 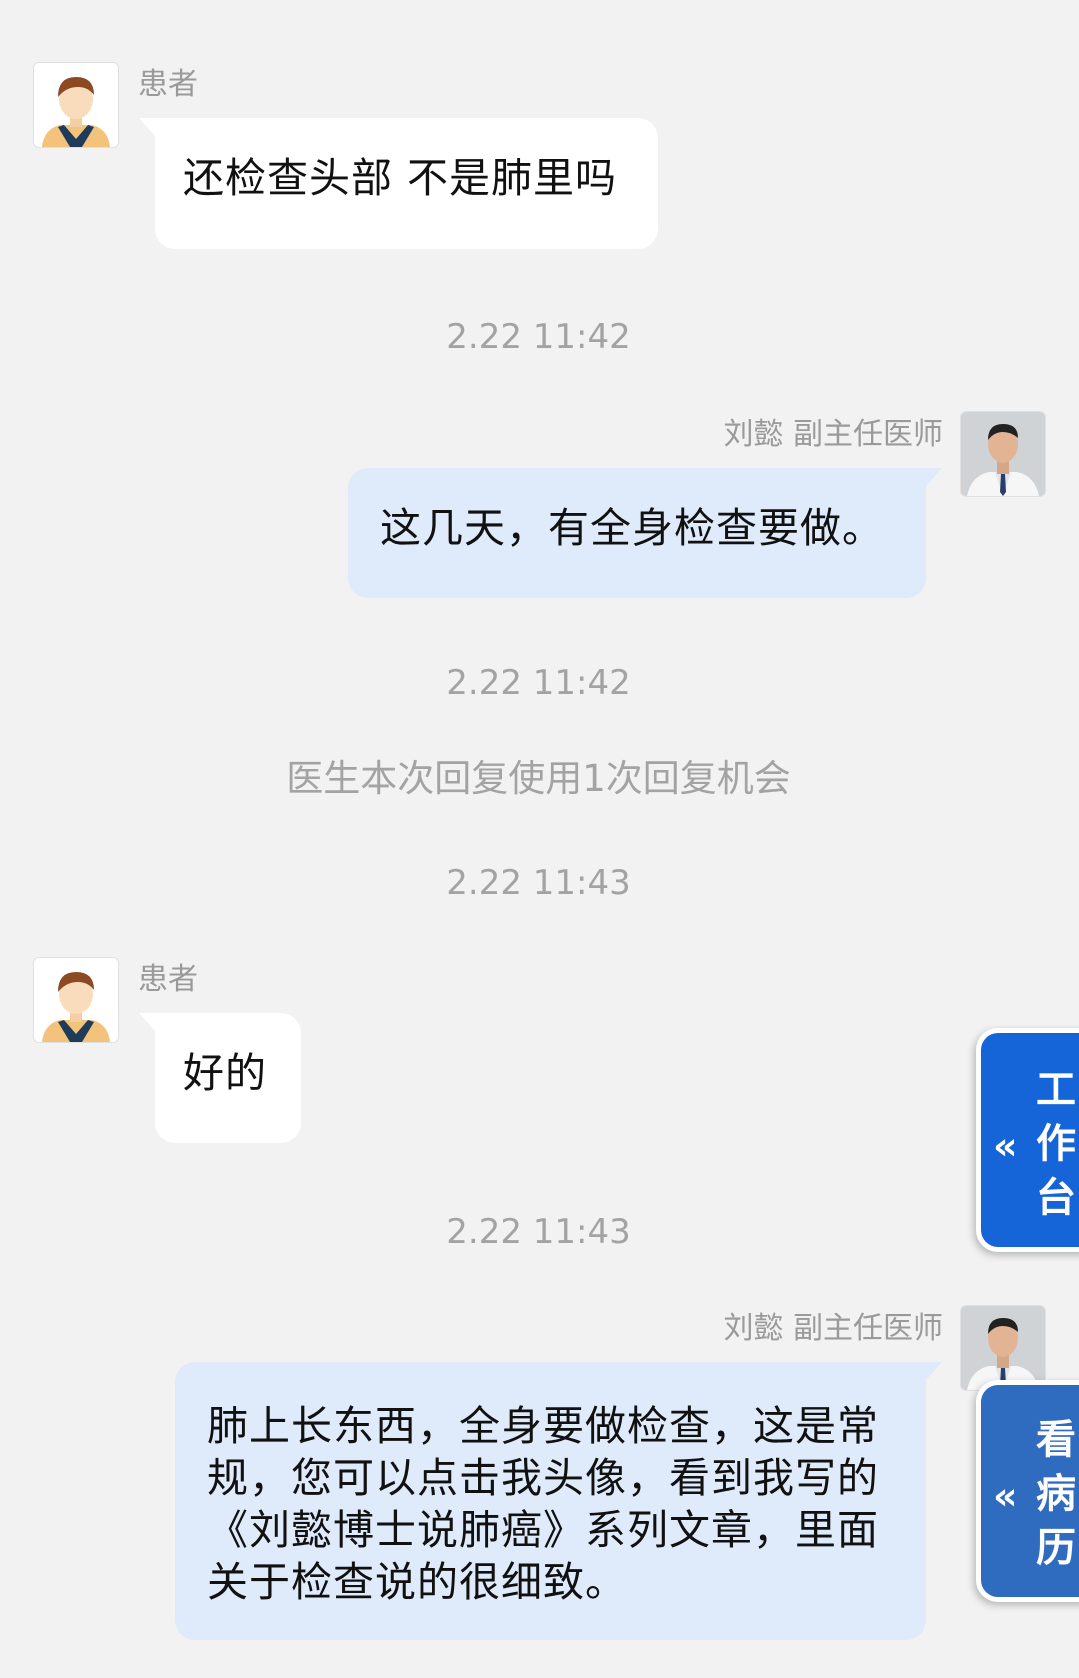 What do you see at coordinates (225, 1073) in the screenshot?
I see `message-text: 好的` at bounding box center [225, 1073].